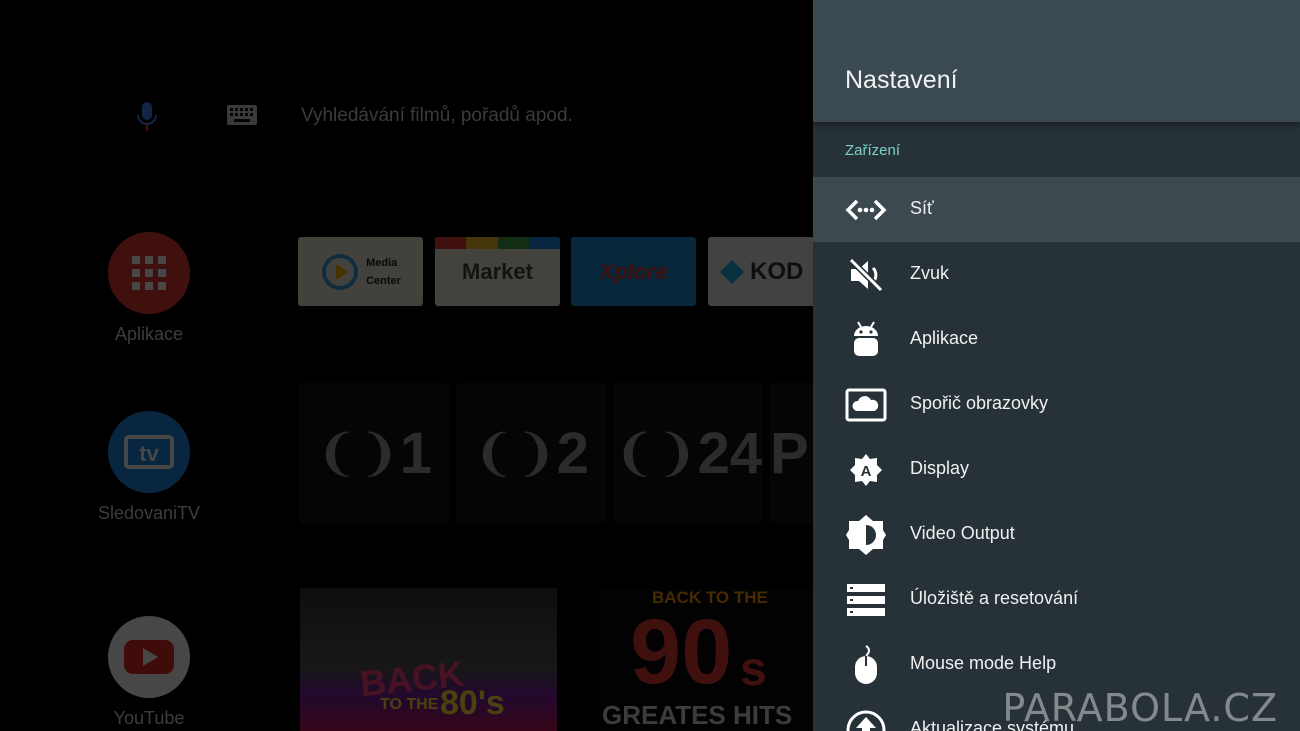 The height and width of the screenshot is (731, 1300). What do you see at coordinates (1056, 61) in the screenshot?
I see `settings-header: Nastavení` at bounding box center [1056, 61].